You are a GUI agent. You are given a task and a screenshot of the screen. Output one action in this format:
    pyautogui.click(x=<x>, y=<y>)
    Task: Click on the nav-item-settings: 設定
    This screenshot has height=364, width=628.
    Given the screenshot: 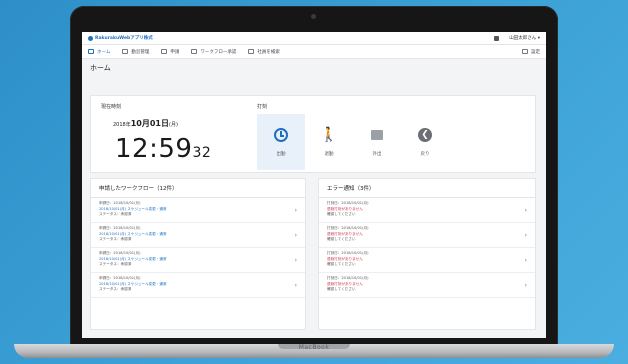 What is the action you would take?
    pyautogui.click(x=531, y=52)
    